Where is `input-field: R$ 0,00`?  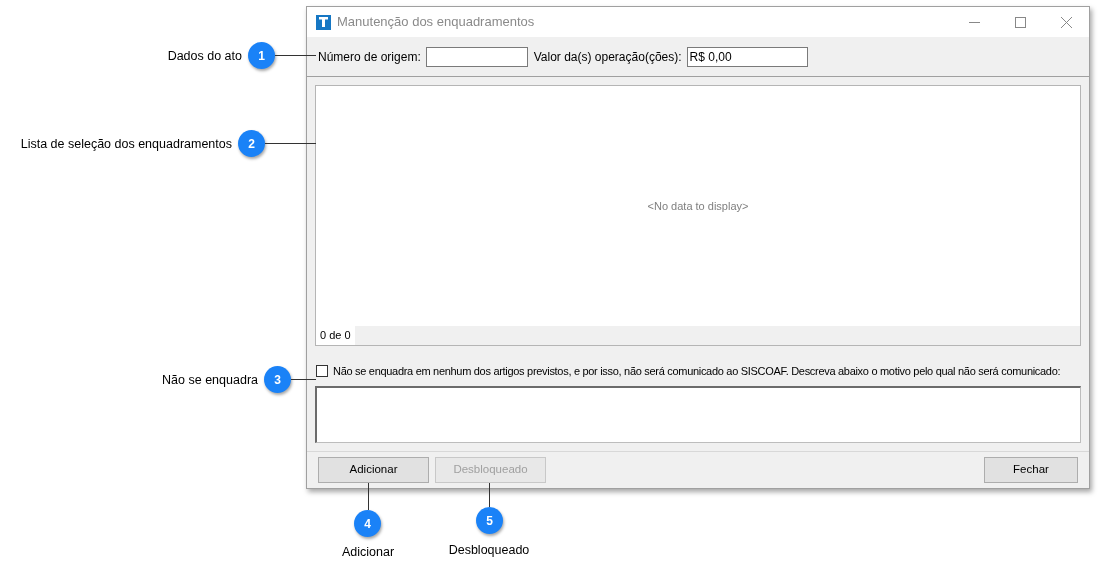 input-field: R$ 0,00 is located at coordinates (747, 56).